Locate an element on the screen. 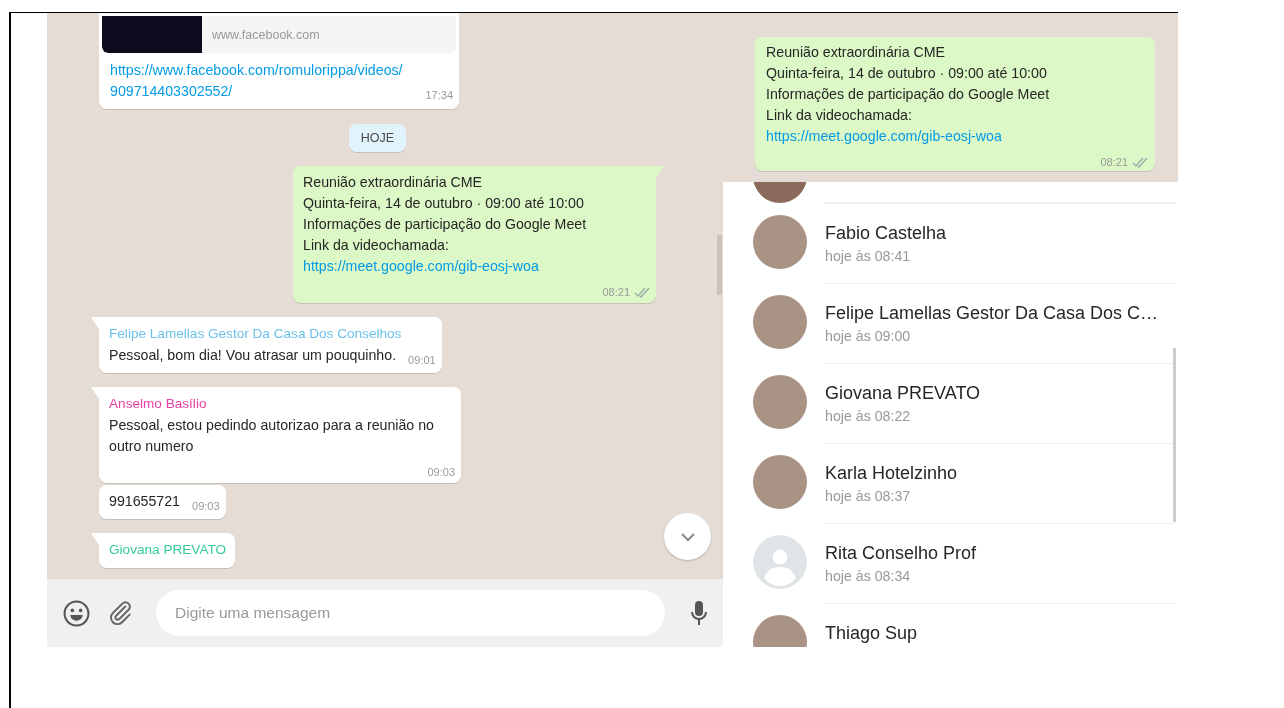  message-input: Digite uma mensagem is located at coordinates (410, 613).